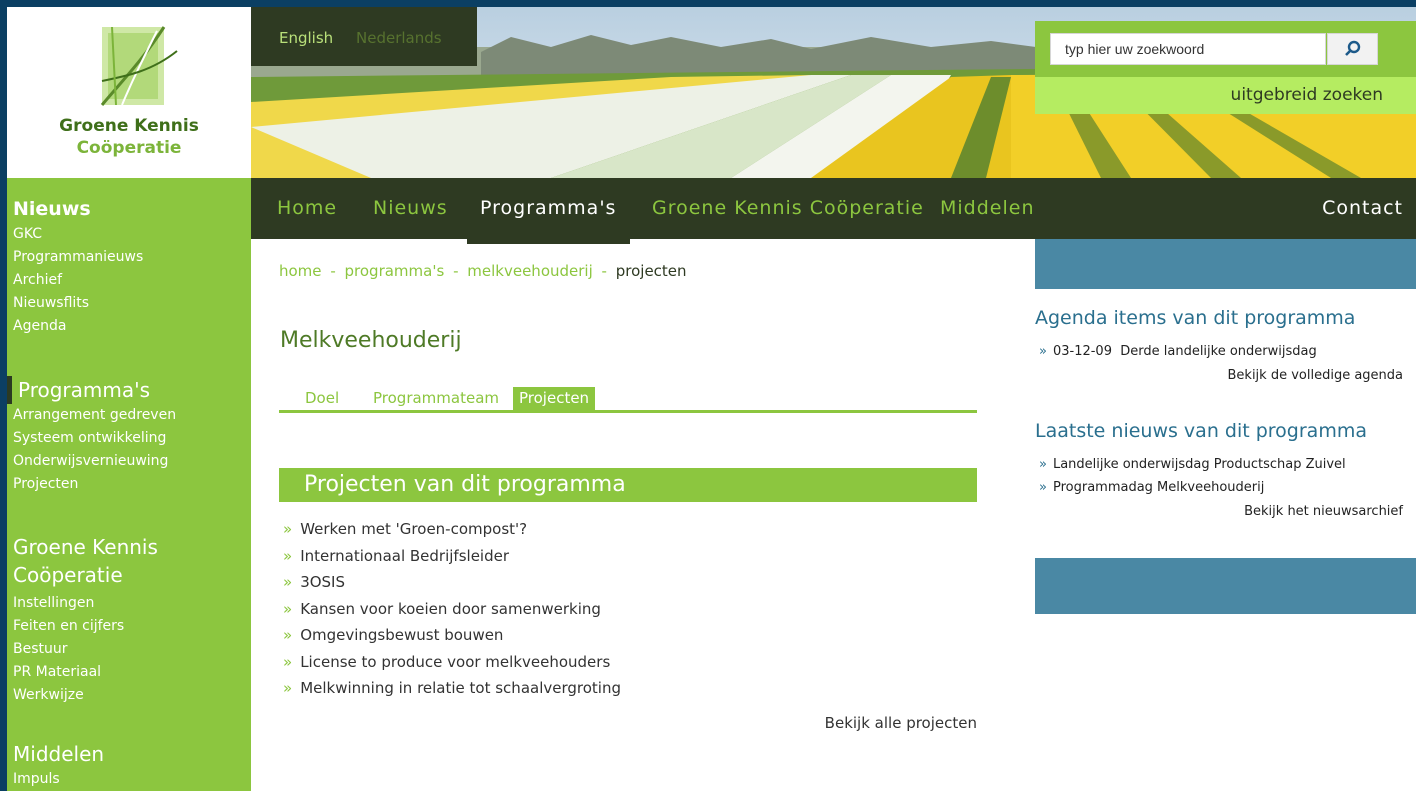 The height and width of the screenshot is (791, 1416). I want to click on page-title: Melkveehouderij, so click(371, 340).